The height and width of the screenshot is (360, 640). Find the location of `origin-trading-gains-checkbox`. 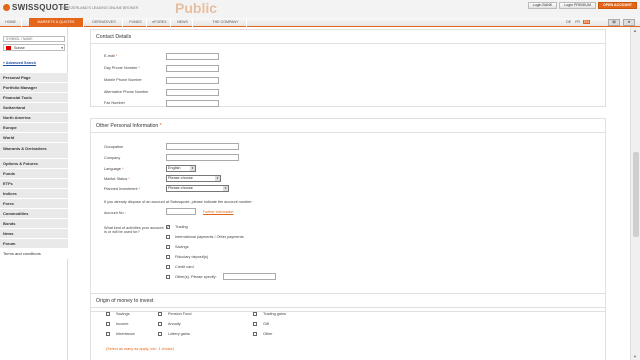

origin-trading-gains-checkbox is located at coordinates (255, 314).